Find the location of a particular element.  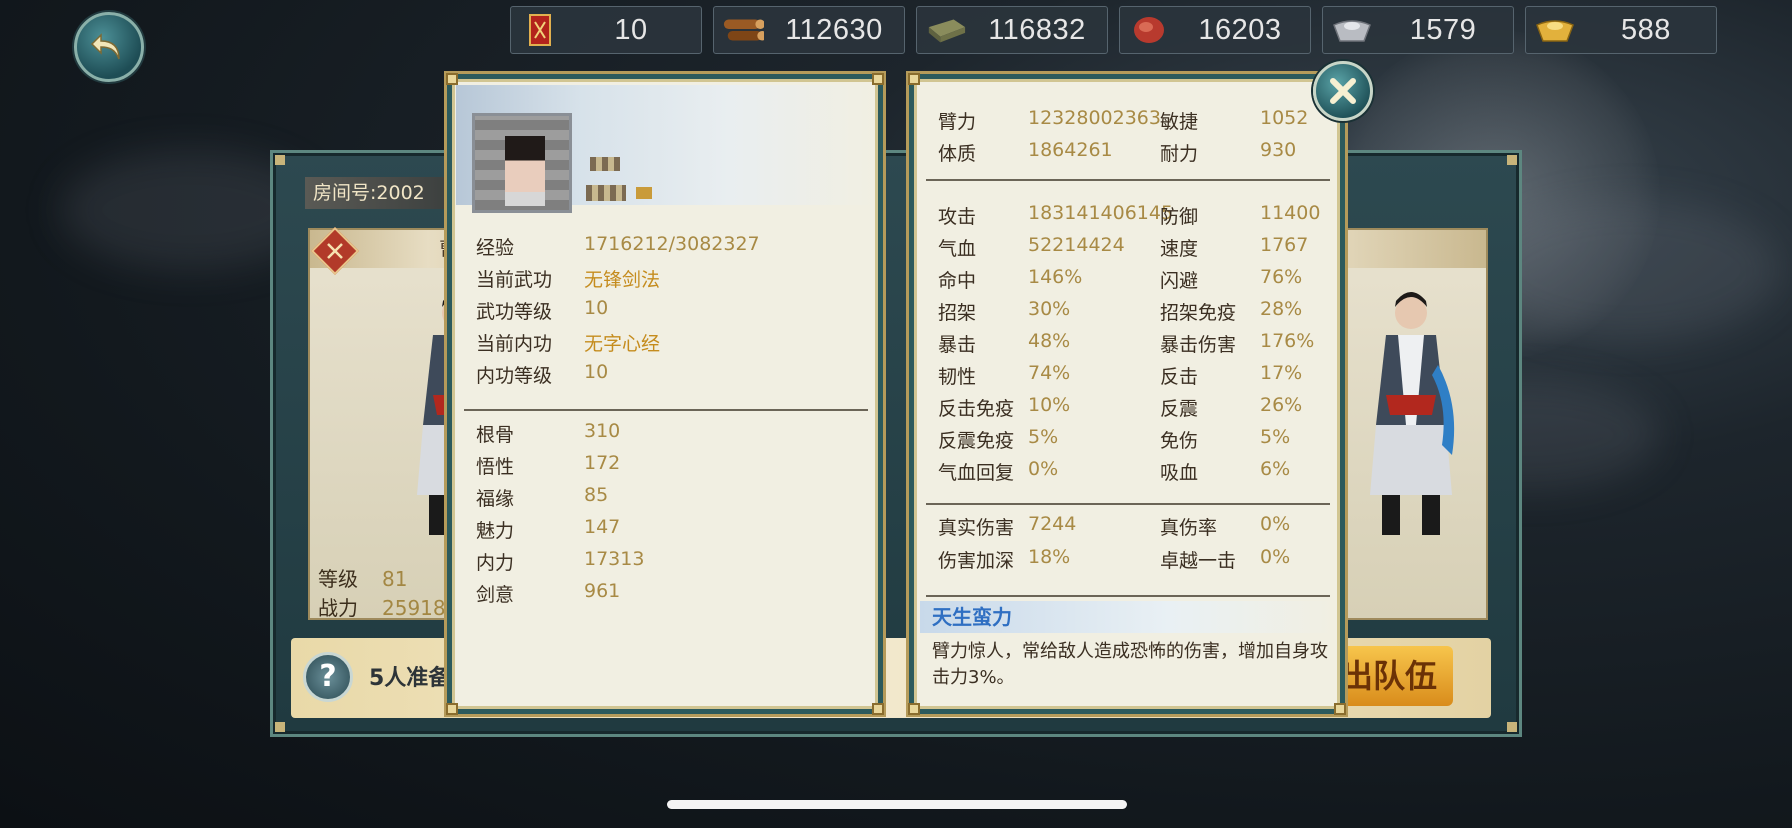

stat-label: 招架 is located at coordinates (957, 313).